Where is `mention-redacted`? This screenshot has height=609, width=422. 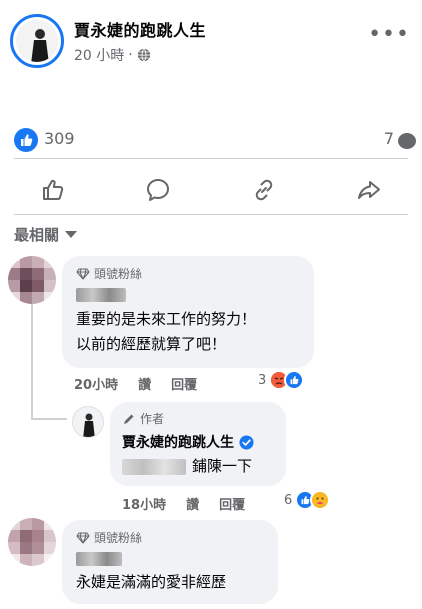 mention-redacted is located at coordinates (154, 467).